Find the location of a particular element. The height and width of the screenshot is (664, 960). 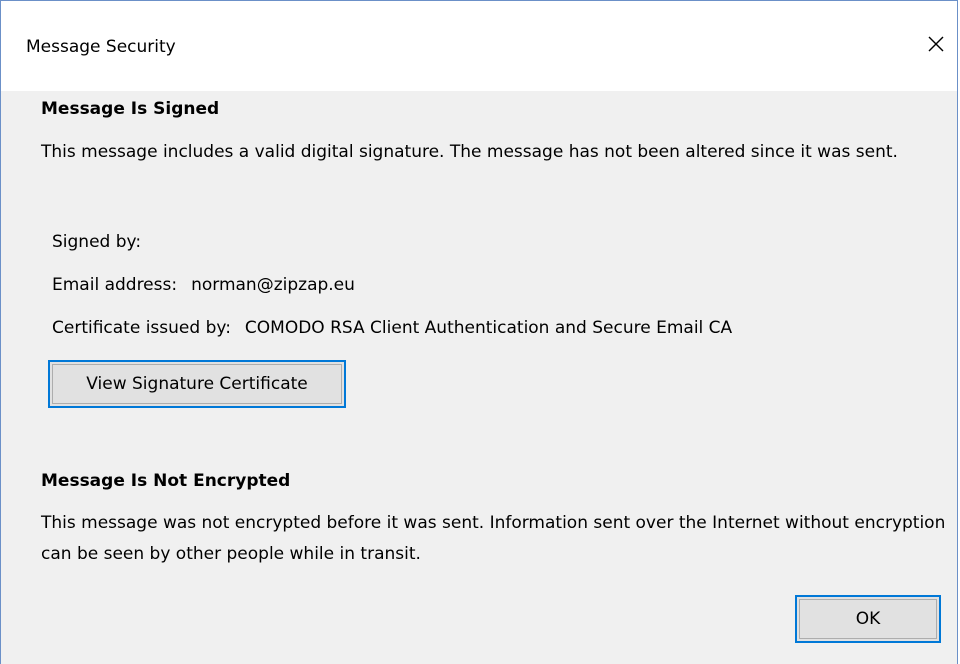

signed-by-label: Signed by: is located at coordinates (97, 242).